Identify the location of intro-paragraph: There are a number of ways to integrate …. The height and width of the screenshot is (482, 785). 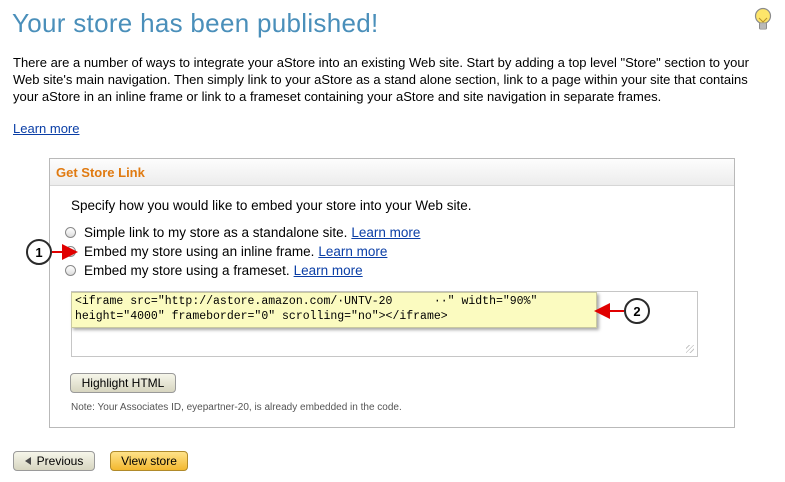
(381, 79).